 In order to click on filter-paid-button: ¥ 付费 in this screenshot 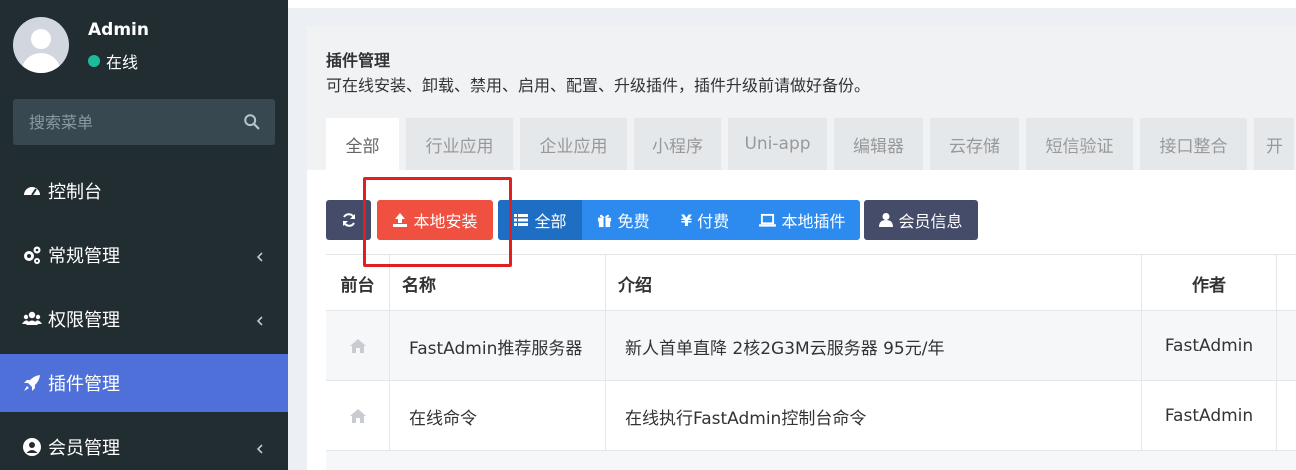, I will do `click(705, 220)`.